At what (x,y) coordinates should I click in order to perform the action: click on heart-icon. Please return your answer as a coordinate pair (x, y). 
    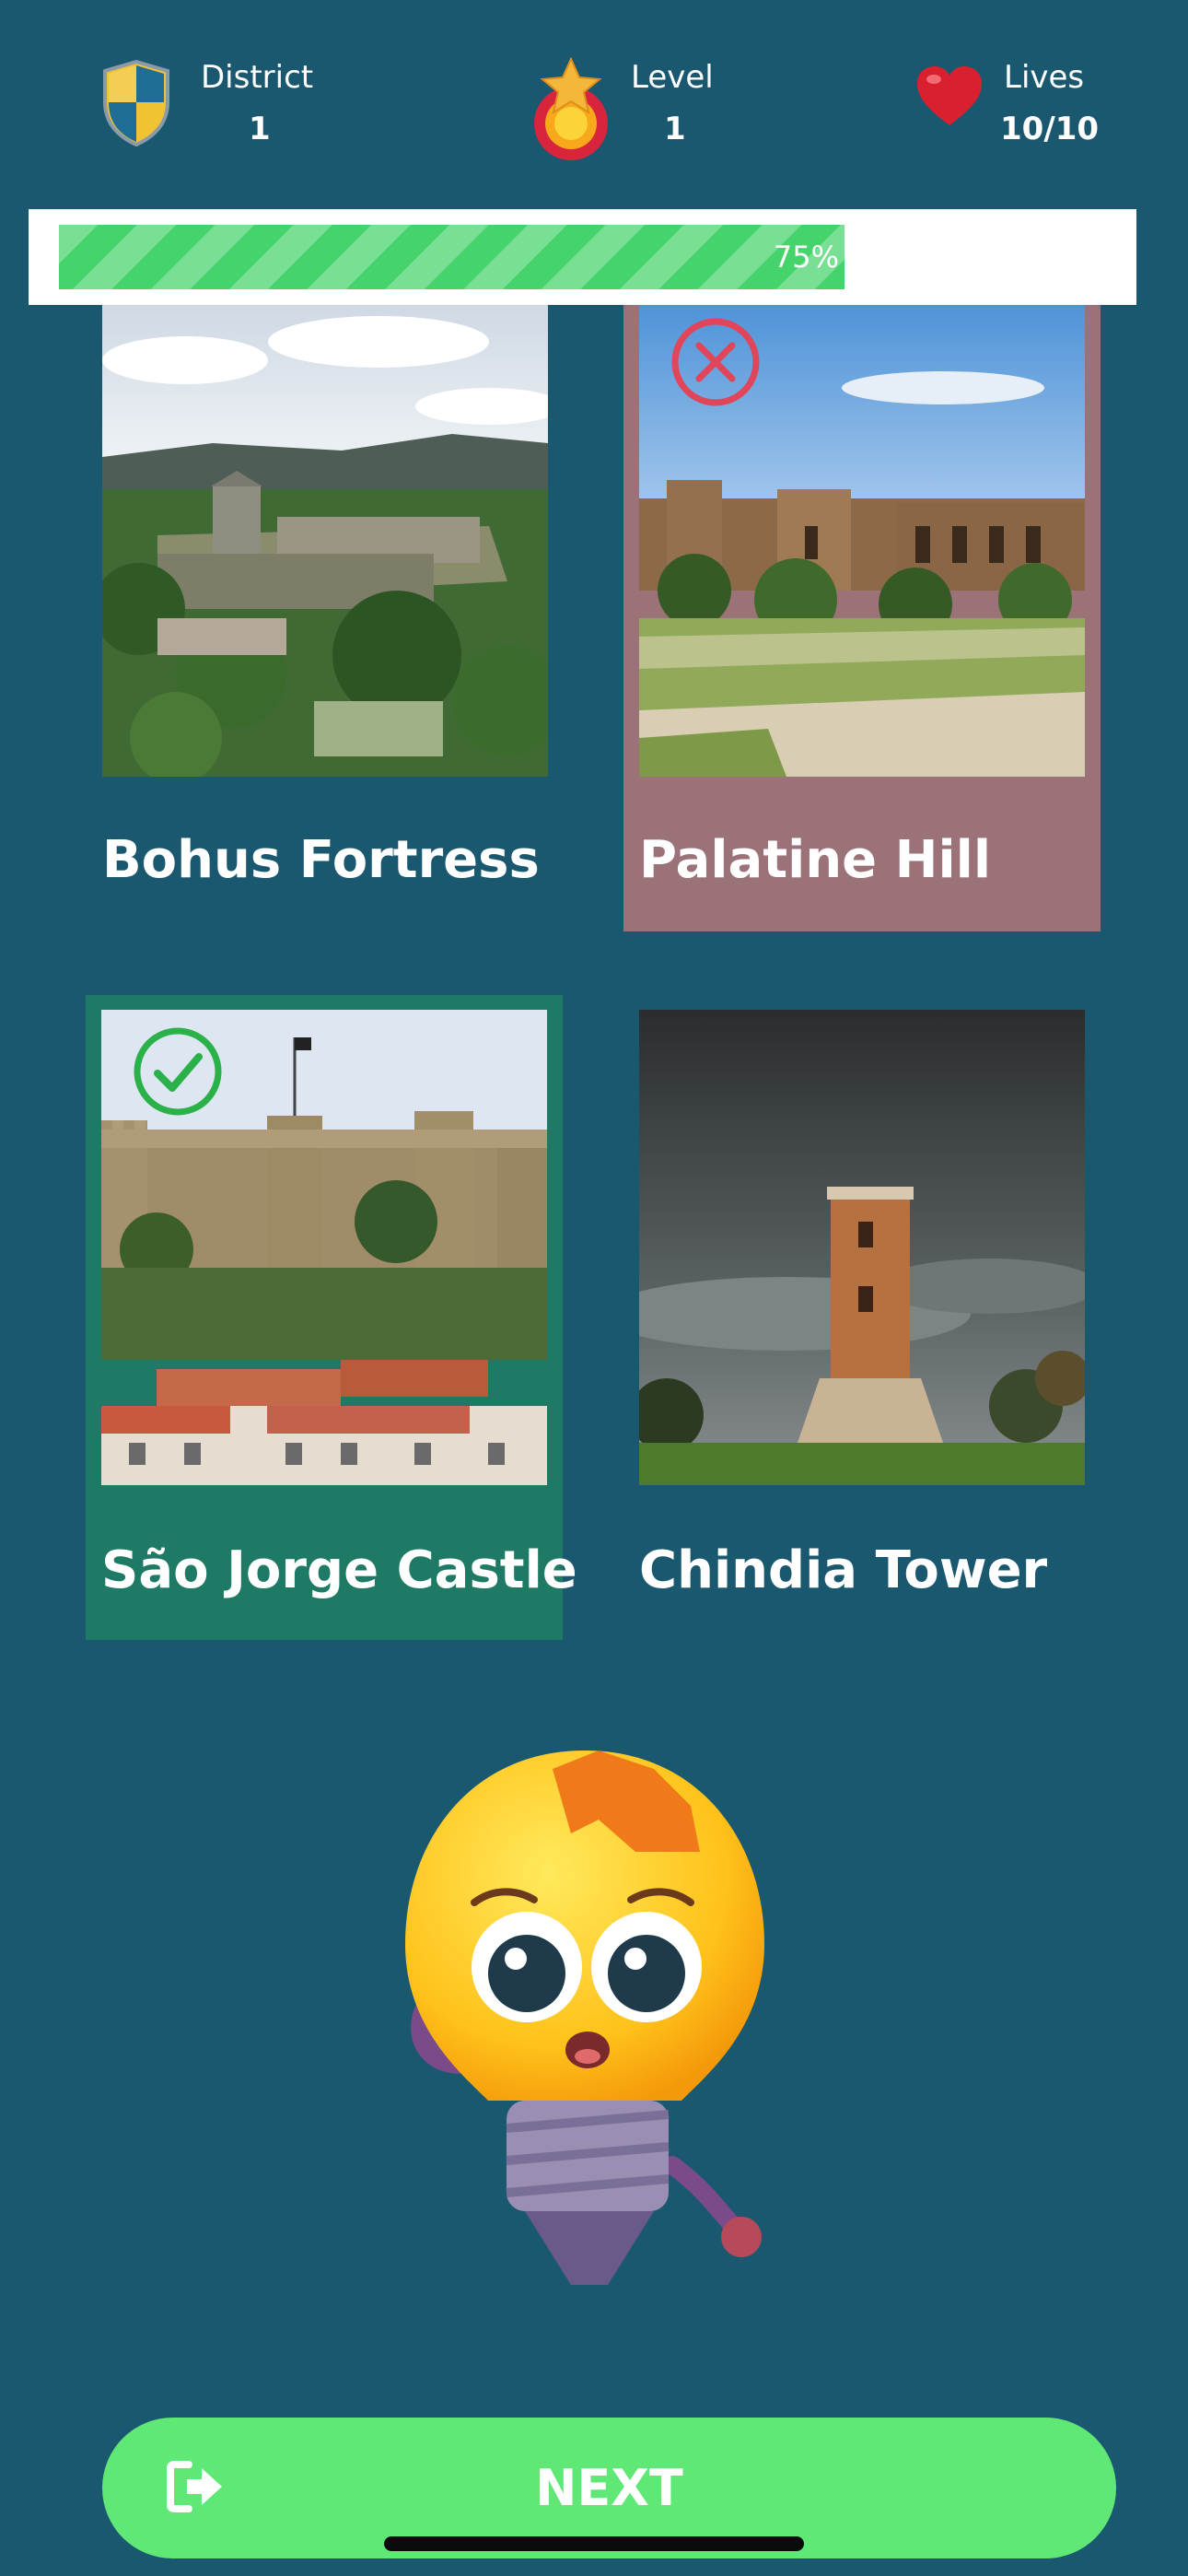
    Looking at the image, I should click on (949, 95).